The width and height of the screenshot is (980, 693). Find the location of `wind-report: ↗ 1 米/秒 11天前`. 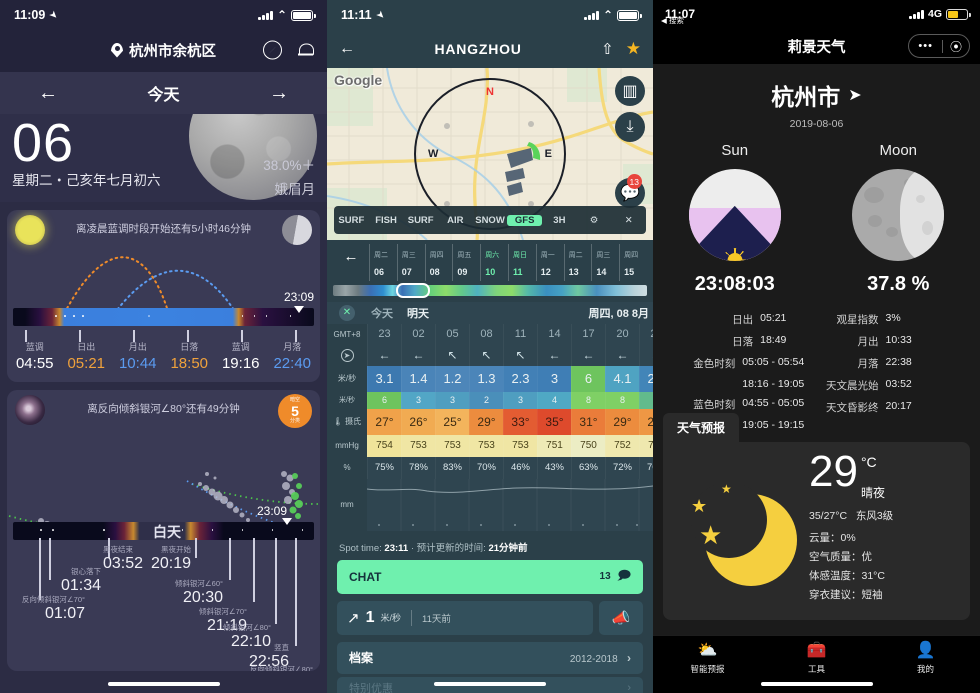

wind-report: ↗ 1 米/秒 11天前 is located at coordinates (465, 617).